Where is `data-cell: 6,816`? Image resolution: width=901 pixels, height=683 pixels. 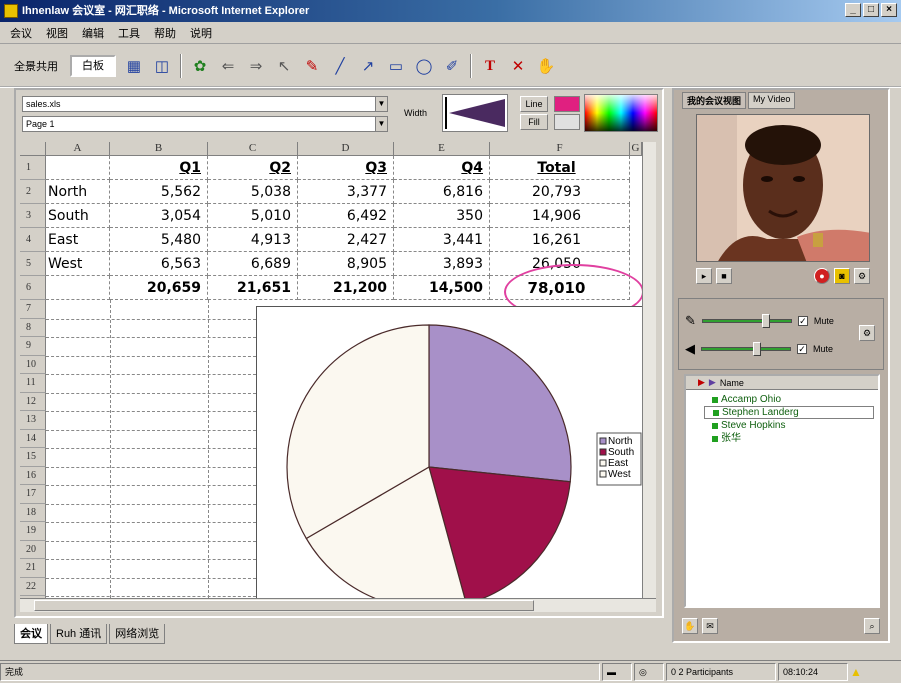 data-cell: 6,816 is located at coordinates (442, 192).